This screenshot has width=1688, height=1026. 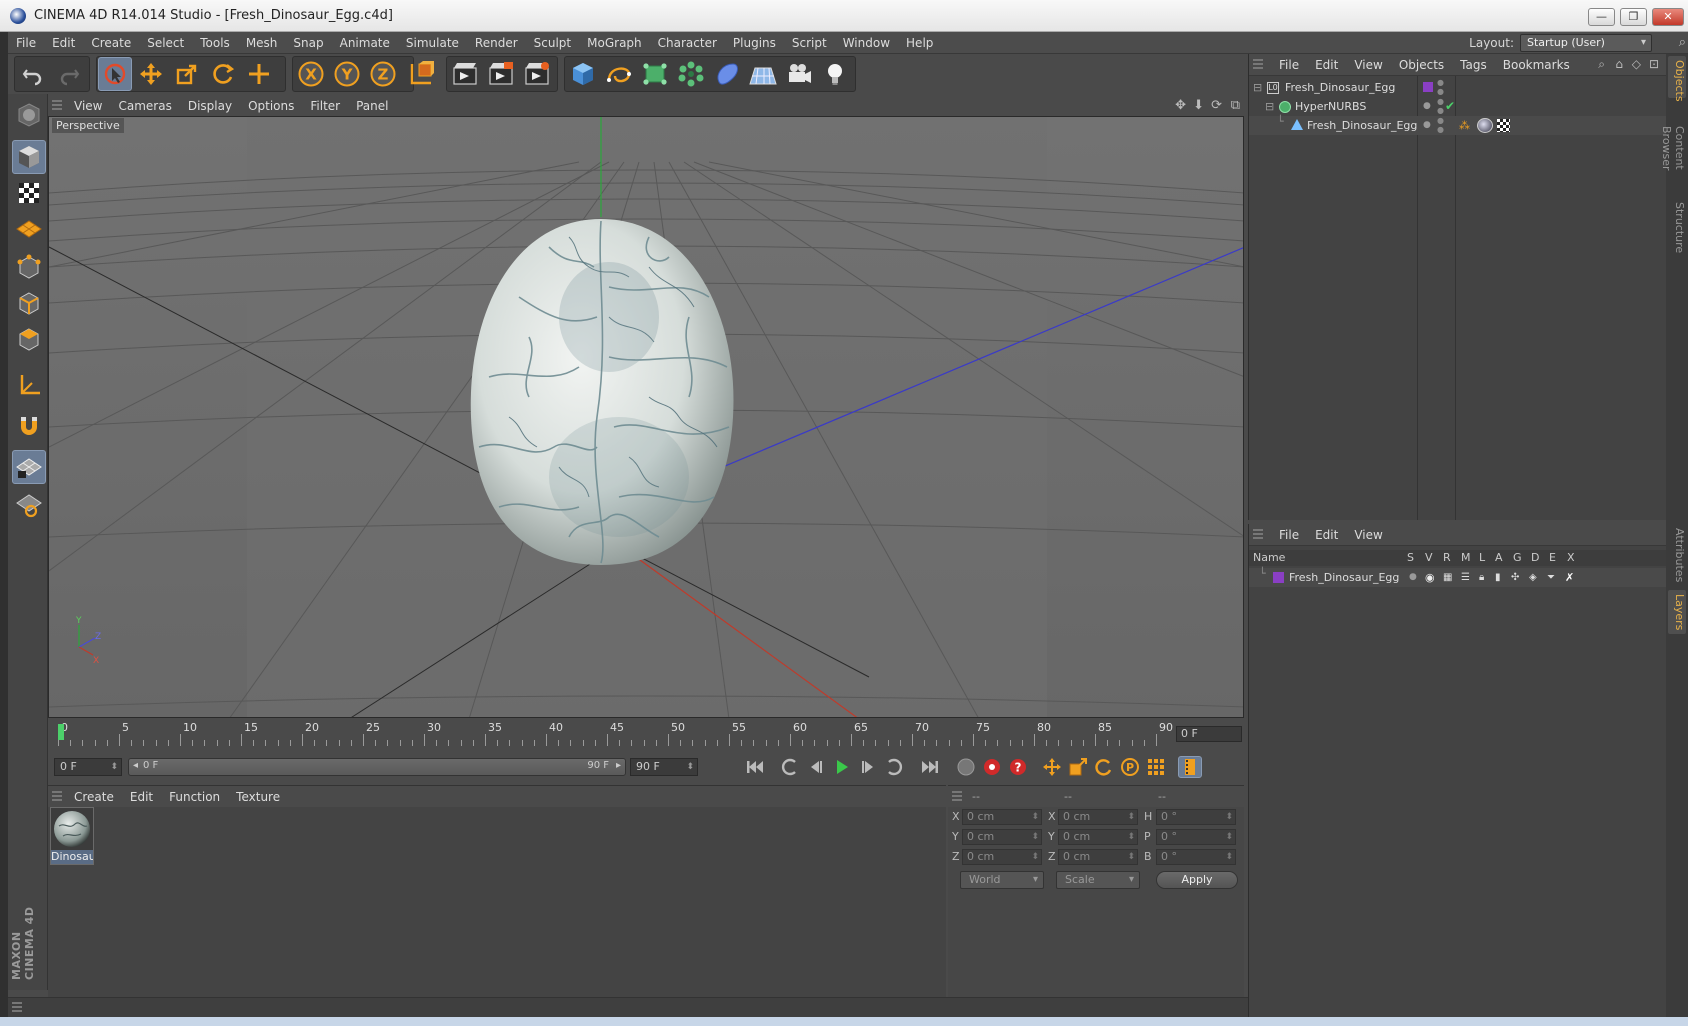 What do you see at coordinates (1465, 577) in the screenshot?
I see `manager-toggle-icon: ☰` at bounding box center [1465, 577].